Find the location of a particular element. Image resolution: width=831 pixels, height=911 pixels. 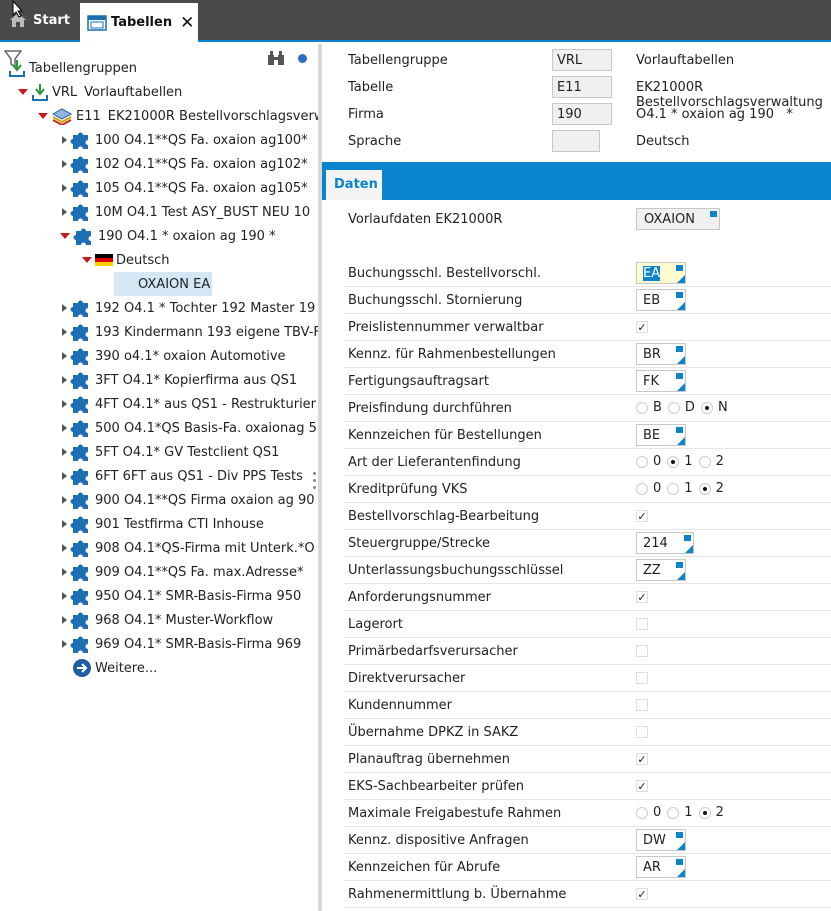

tree-firm-item: 193 Kindermann 193 eigene TBV-F is located at coordinates (190, 332).